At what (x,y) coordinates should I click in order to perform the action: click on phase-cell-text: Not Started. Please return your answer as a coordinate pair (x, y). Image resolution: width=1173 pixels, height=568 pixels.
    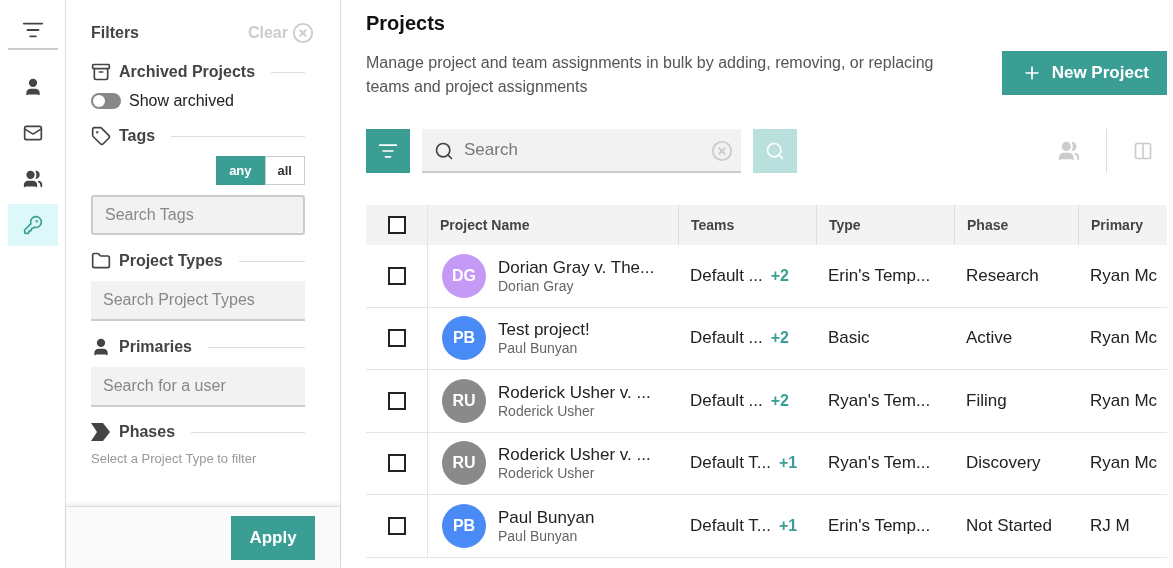
    Looking at the image, I should click on (1009, 525).